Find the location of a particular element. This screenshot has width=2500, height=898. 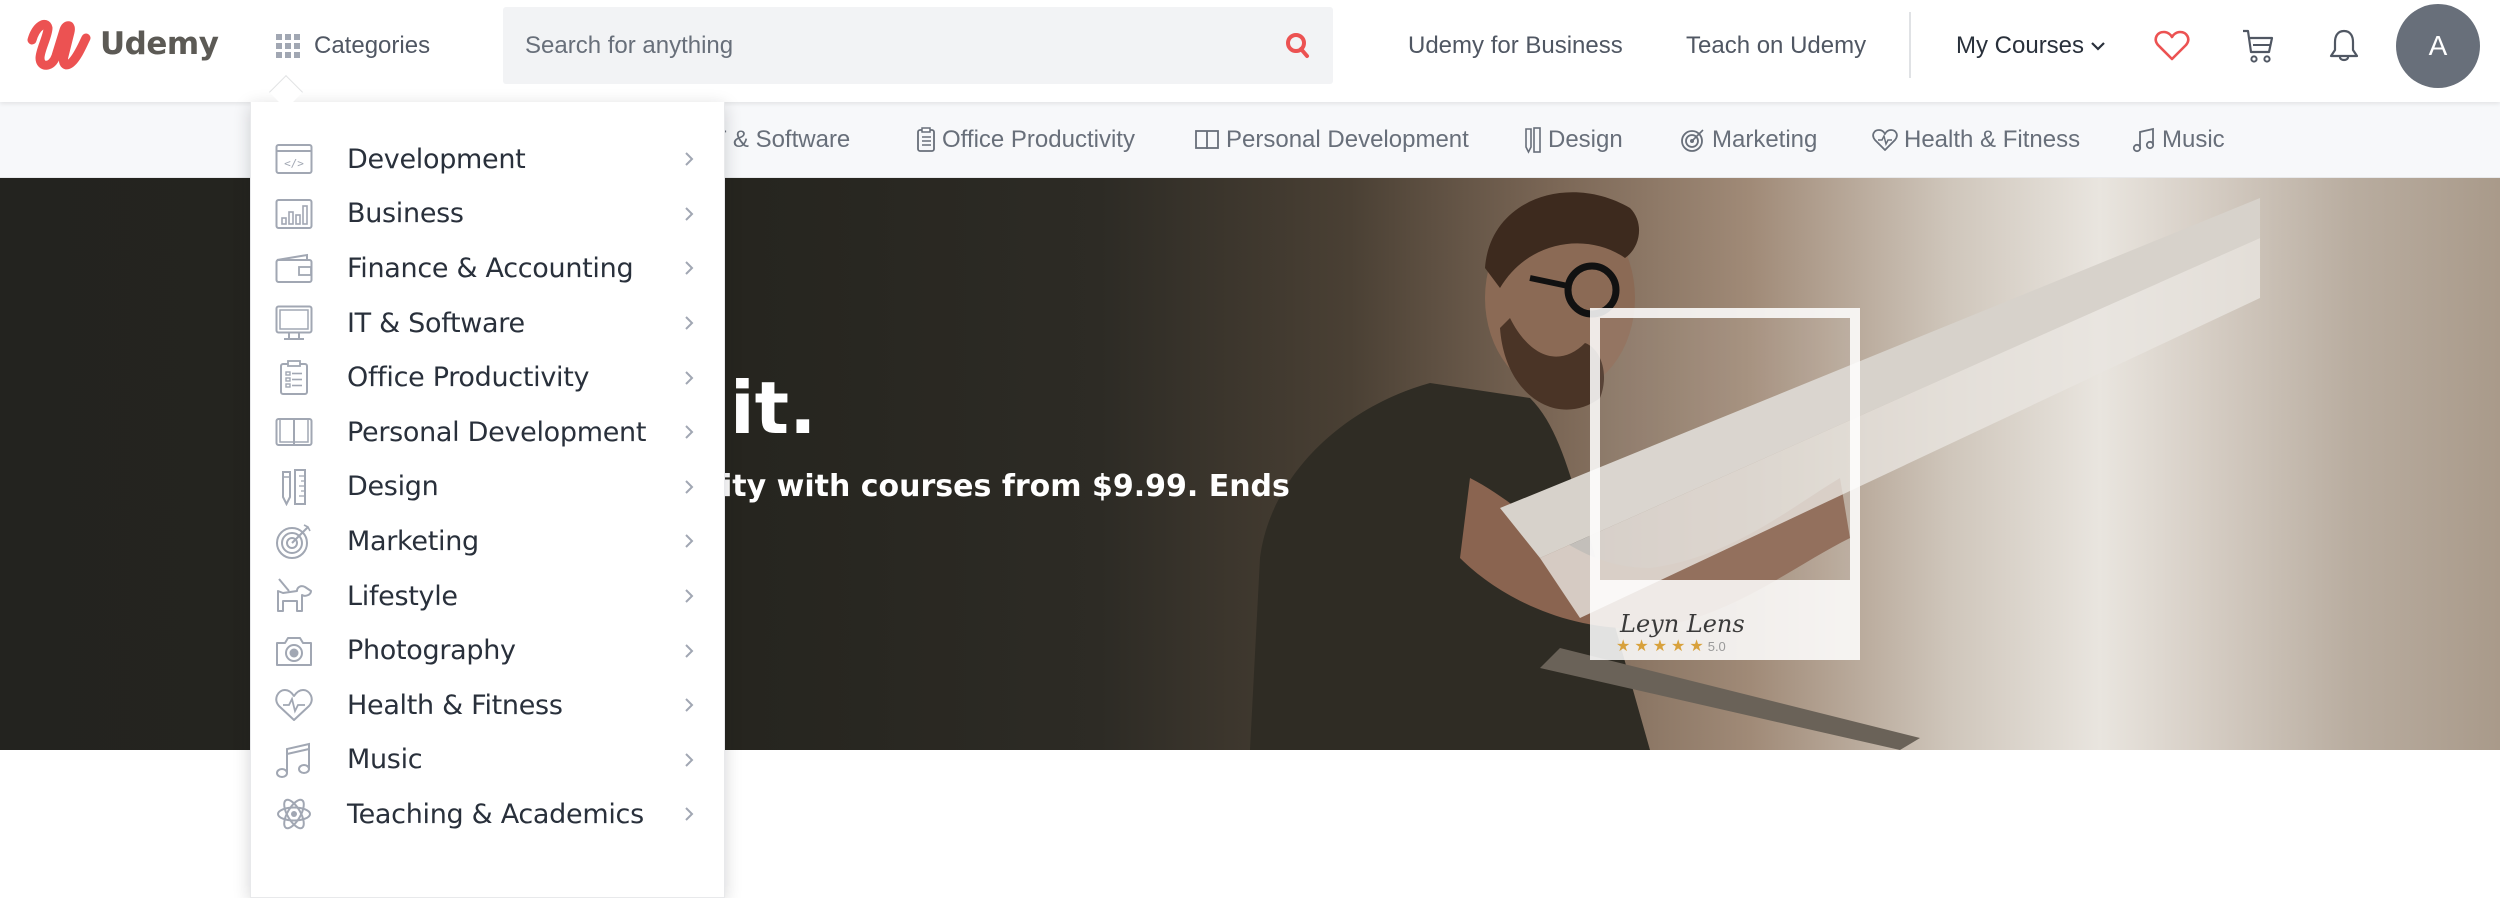

category-item-marketing: Marketing is located at coordinates (487, 541).